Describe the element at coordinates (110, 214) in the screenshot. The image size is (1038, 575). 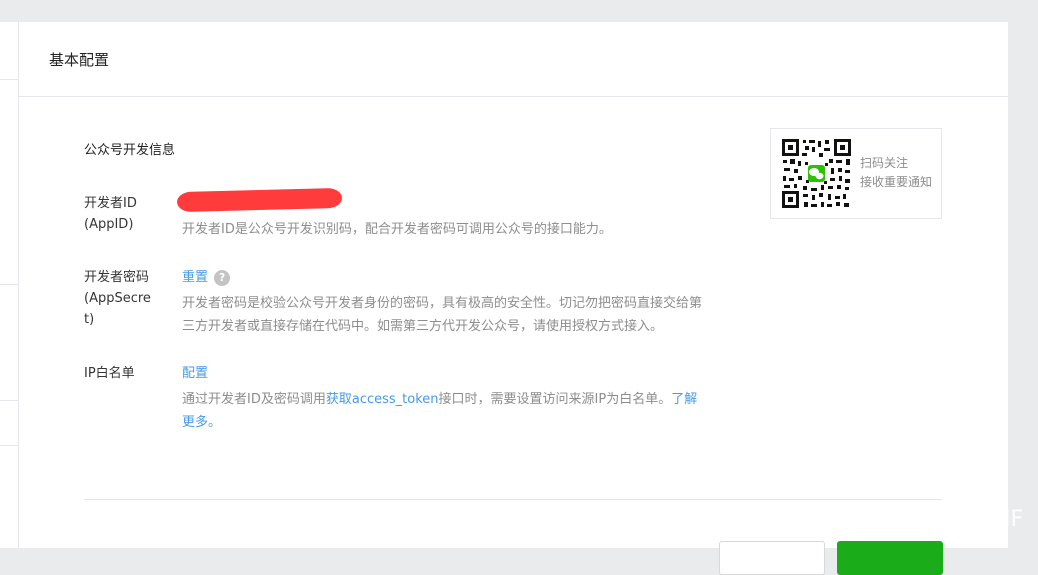
I see `appid-label: 开发者ID (AppID)` at that location.